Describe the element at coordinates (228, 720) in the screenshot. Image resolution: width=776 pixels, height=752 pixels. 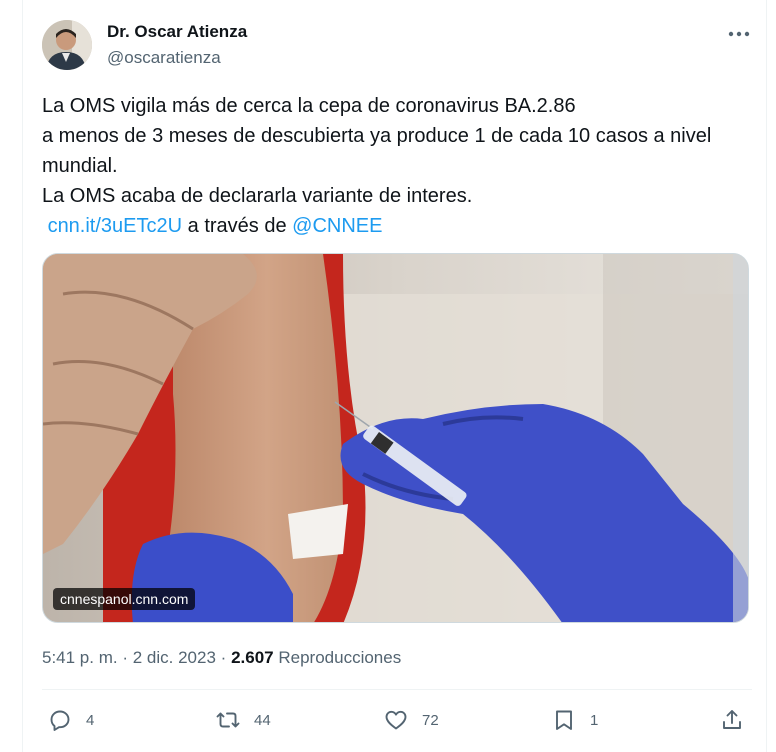
I see `repost-icon` at that location.